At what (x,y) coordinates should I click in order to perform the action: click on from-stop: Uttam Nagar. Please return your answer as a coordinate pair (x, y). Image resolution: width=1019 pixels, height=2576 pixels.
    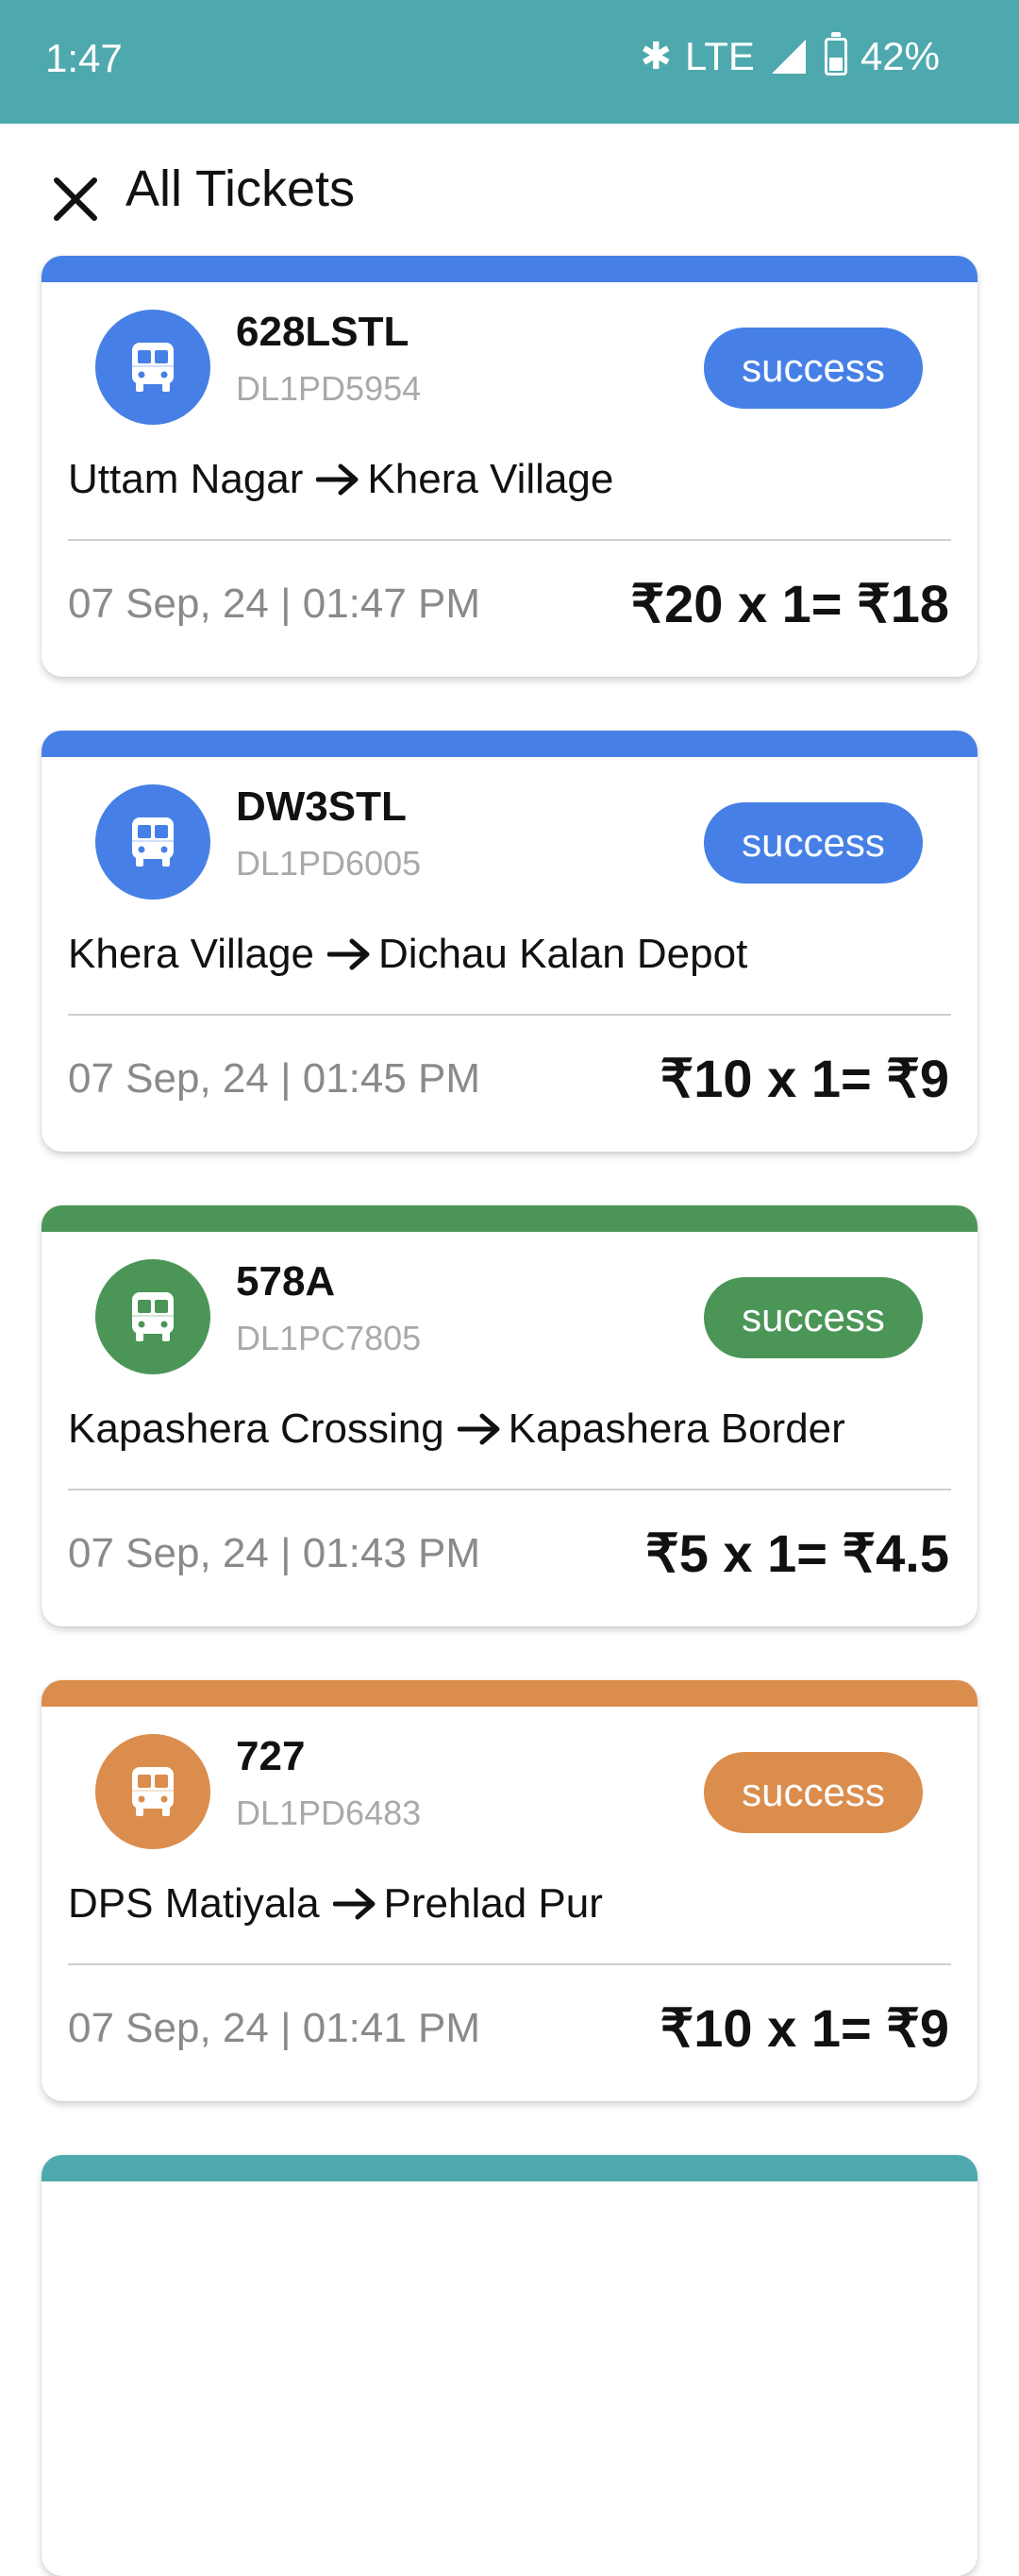
    Looking at the image, I should click on (186, 479).